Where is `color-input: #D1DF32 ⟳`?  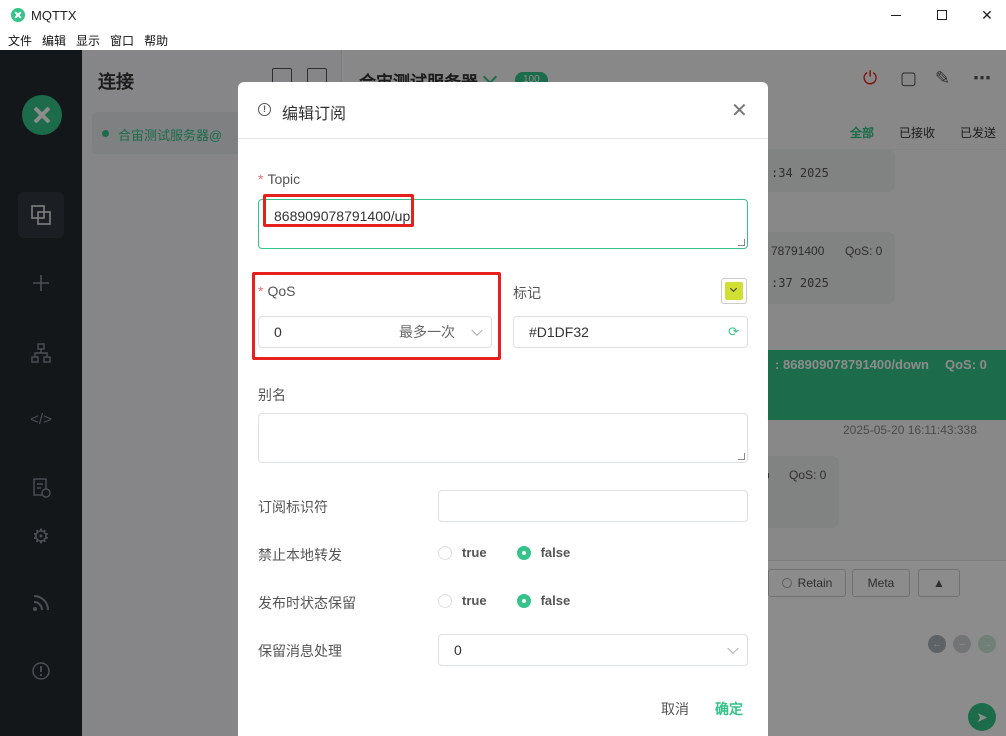 color-input: #D1DF32 ⟳ is located at coordinates (630, 332).